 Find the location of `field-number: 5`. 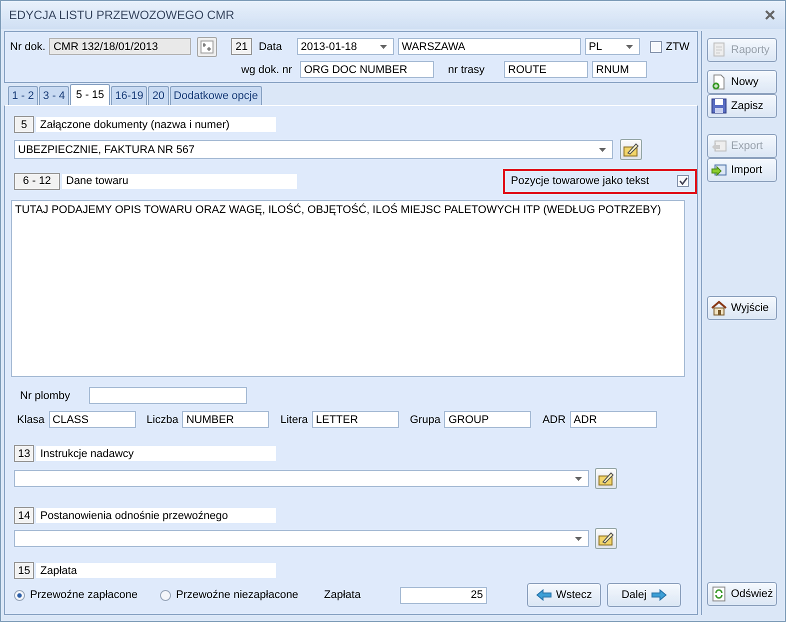

field-number: 5 is located at coordinates (24, 124).